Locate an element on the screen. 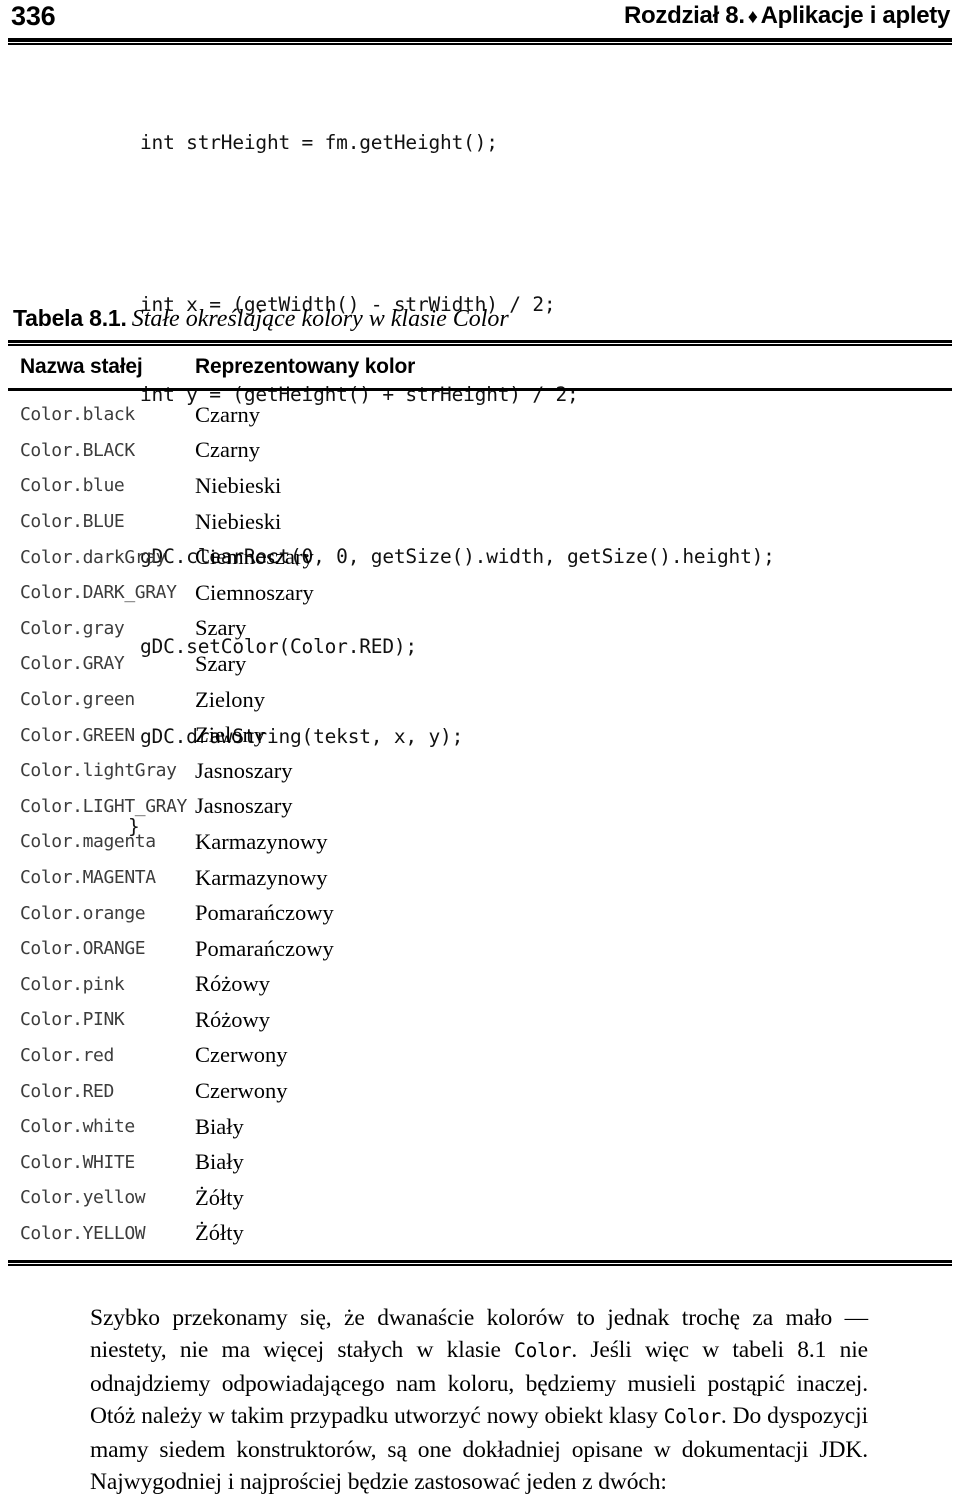 The height and width of the screenshot is (1499, 960). table-row: Color.black Czarny is located at coordinates (480, 415).